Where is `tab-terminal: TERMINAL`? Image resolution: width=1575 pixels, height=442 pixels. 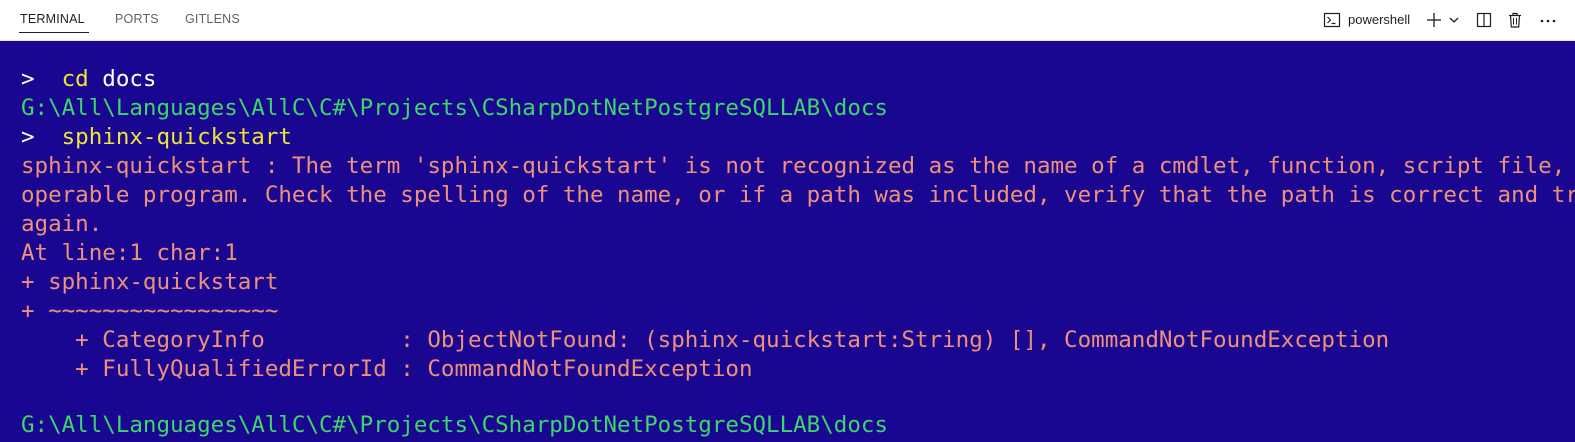 tab-terminal: TERMINAL is located at coordinates (52, 19).